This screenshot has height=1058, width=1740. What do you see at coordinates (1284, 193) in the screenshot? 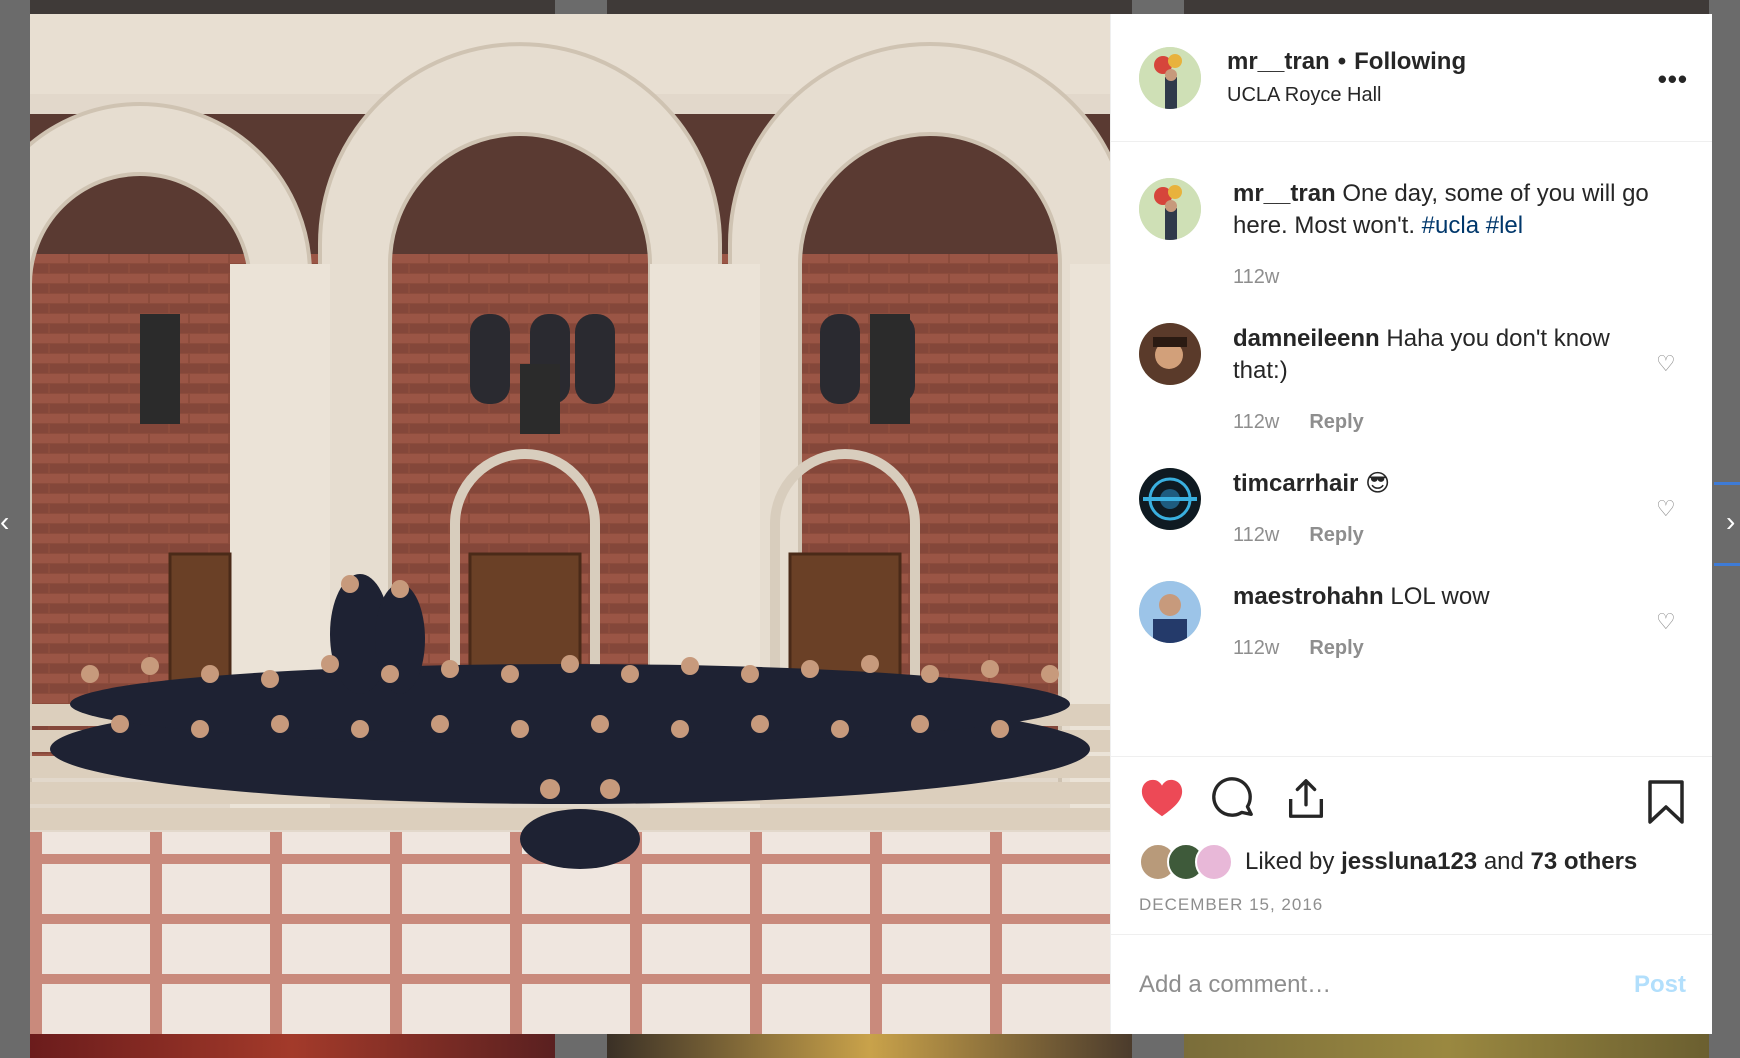
I see `comment-username: mr__tran` at bounding box center [1284, 193].